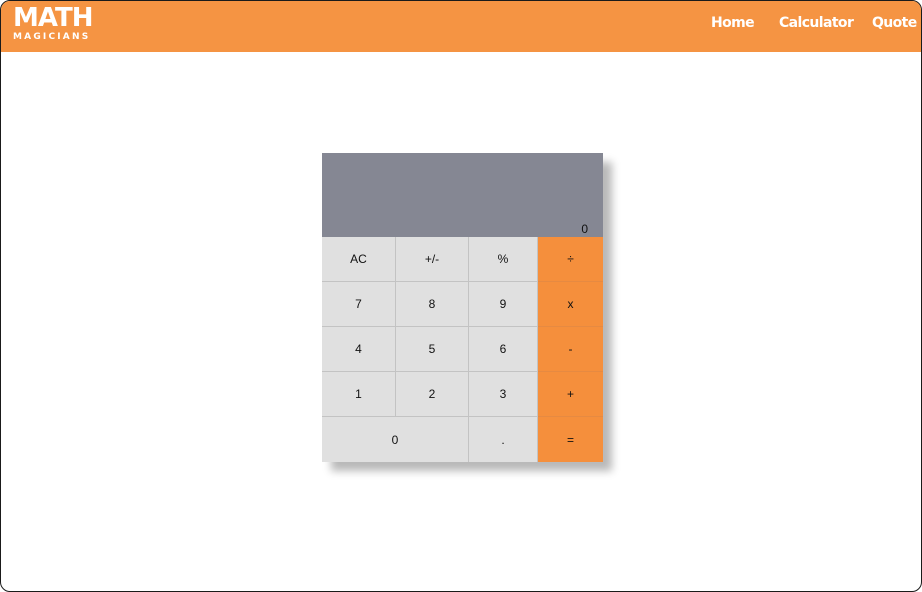 The width and height of the screenshot is (922, 592). Describe the element at coordinates (359, 394) in the screenshot. I see `digit-1-button: 1` at that location.